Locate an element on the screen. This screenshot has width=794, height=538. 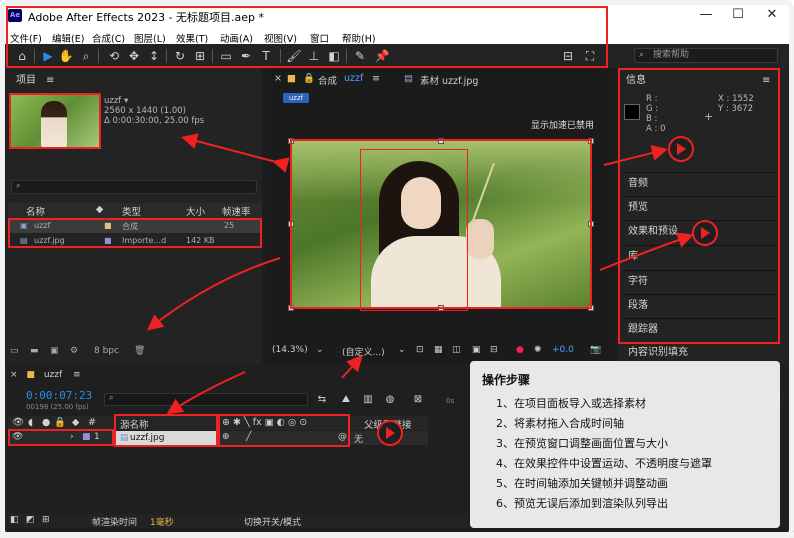
step-item: 1、在项目面板导入或选择素材 is located at coordinates (571, 403).